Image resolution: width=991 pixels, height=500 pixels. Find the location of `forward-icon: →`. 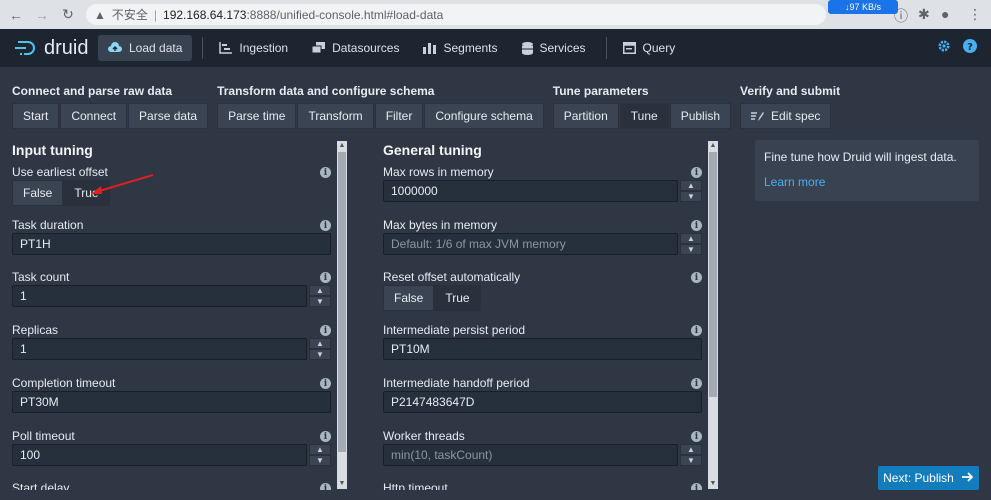

forward-icon: → is located at coordinates (42, 15).